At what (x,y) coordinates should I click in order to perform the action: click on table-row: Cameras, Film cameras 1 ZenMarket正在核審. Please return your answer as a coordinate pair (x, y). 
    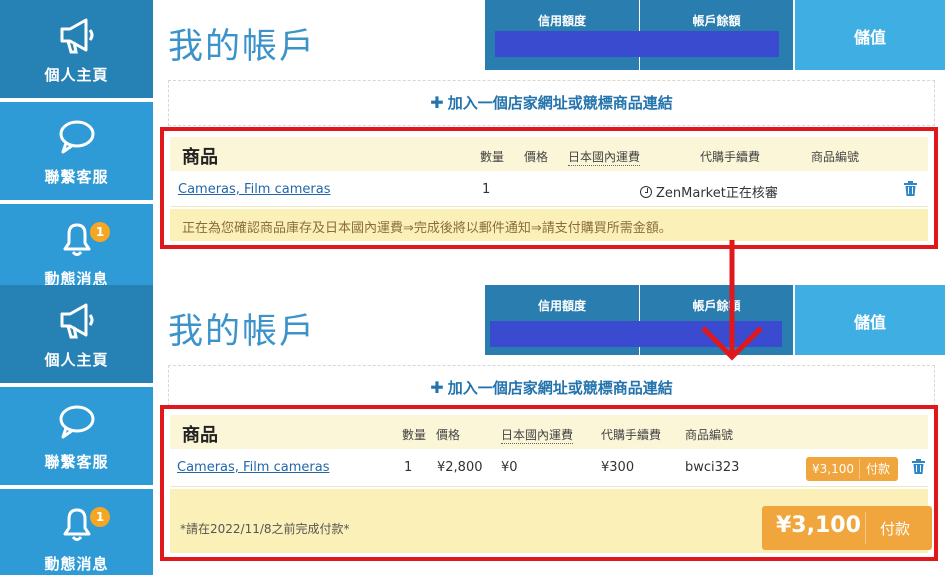
    Looking at the image, I should click on (549, 190).